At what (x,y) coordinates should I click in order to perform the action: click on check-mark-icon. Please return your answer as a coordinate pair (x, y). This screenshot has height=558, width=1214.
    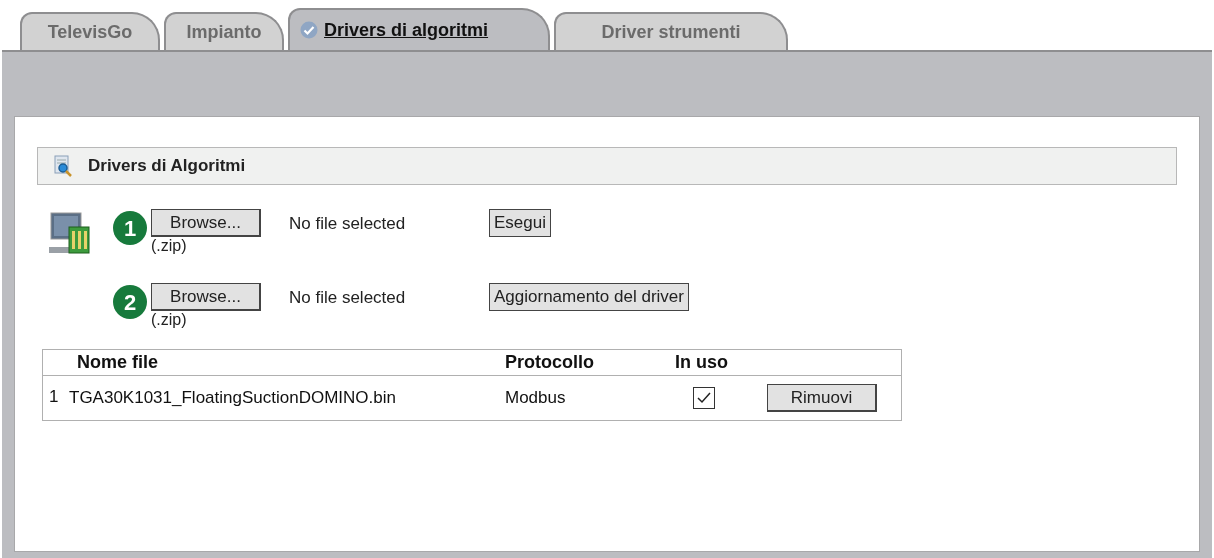
    Looking at the image, I should click on (704, 398).